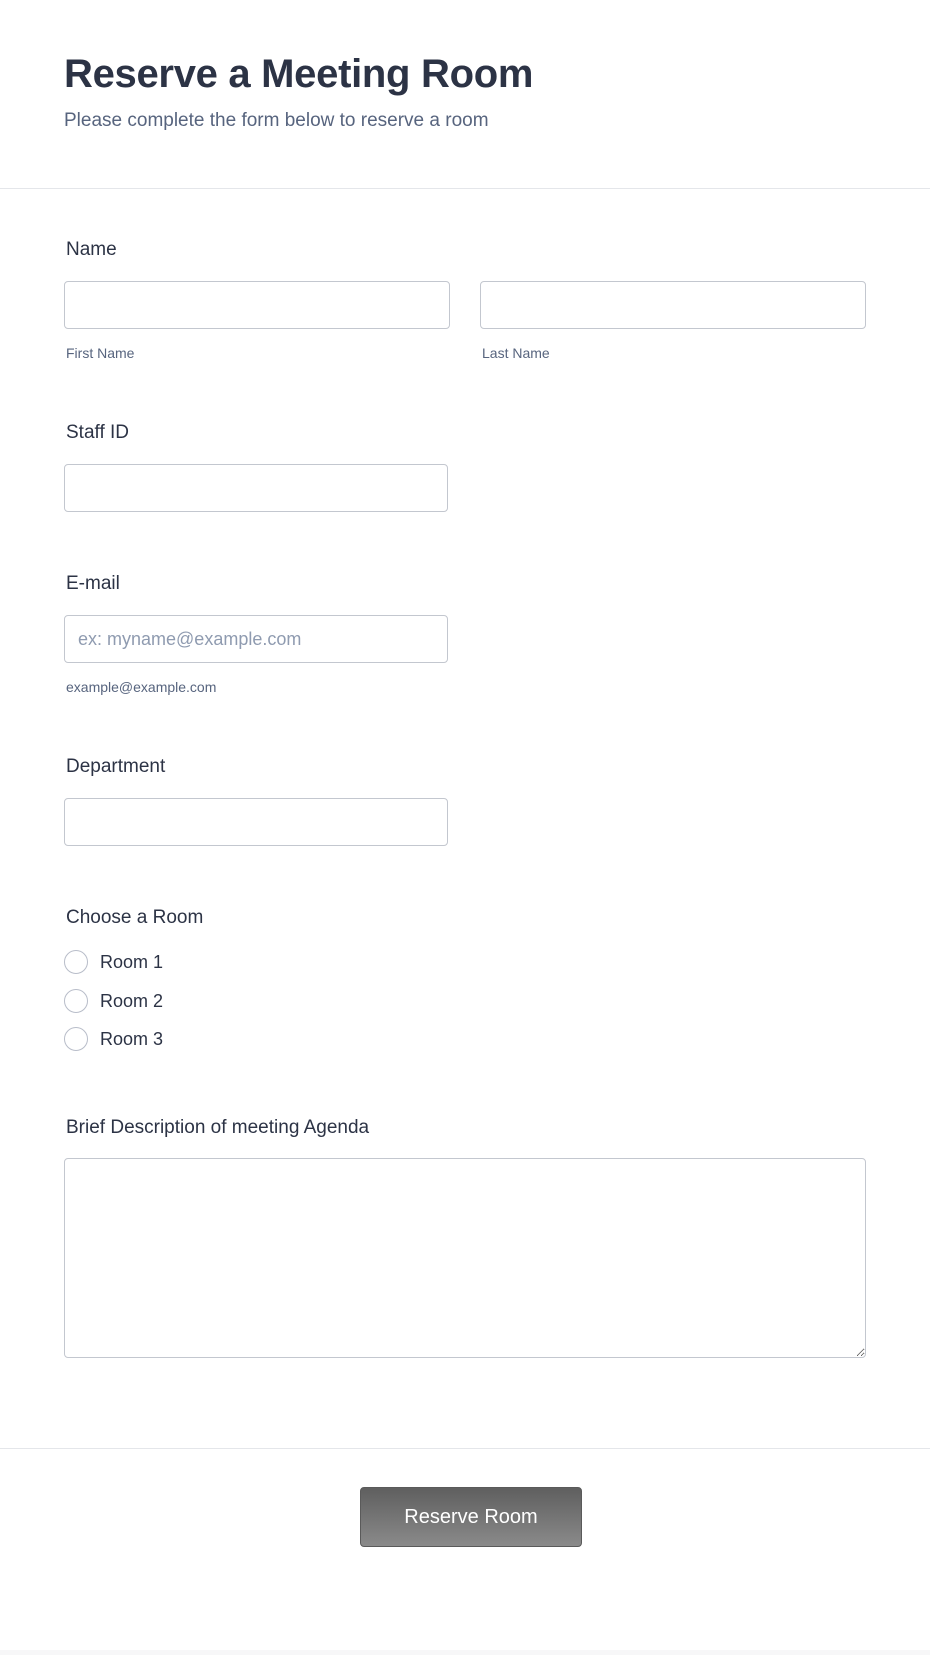 The image size is (930, 1655). I want to click on room-option-label: Room 1, so click(132, 961).